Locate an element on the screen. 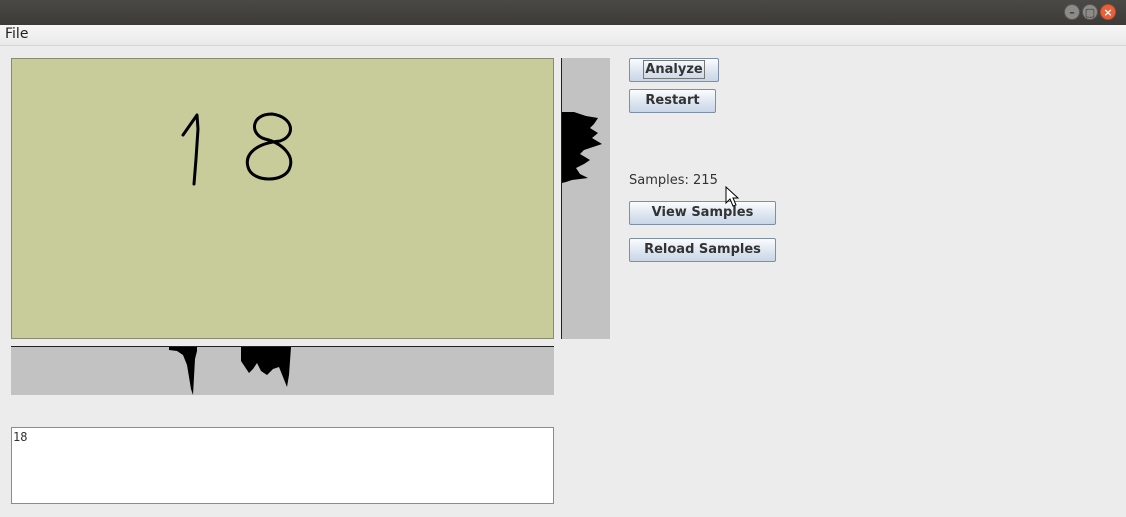 This screenshot has height=517, width=1126. restart-button: Restart is located at coordinates (672, 101).